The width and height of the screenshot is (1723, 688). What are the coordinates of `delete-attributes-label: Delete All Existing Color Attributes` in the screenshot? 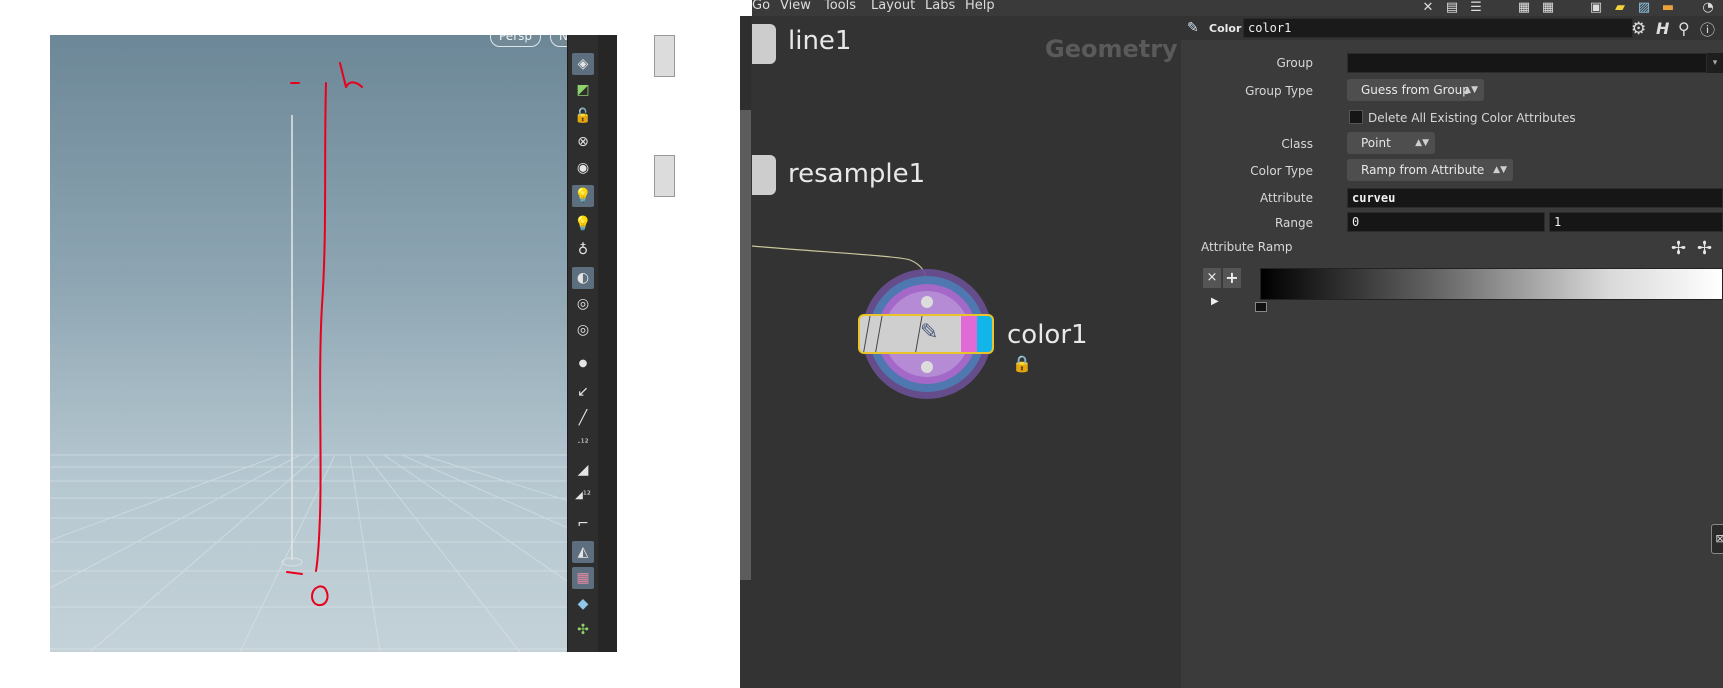 It's located at (1472, 118).